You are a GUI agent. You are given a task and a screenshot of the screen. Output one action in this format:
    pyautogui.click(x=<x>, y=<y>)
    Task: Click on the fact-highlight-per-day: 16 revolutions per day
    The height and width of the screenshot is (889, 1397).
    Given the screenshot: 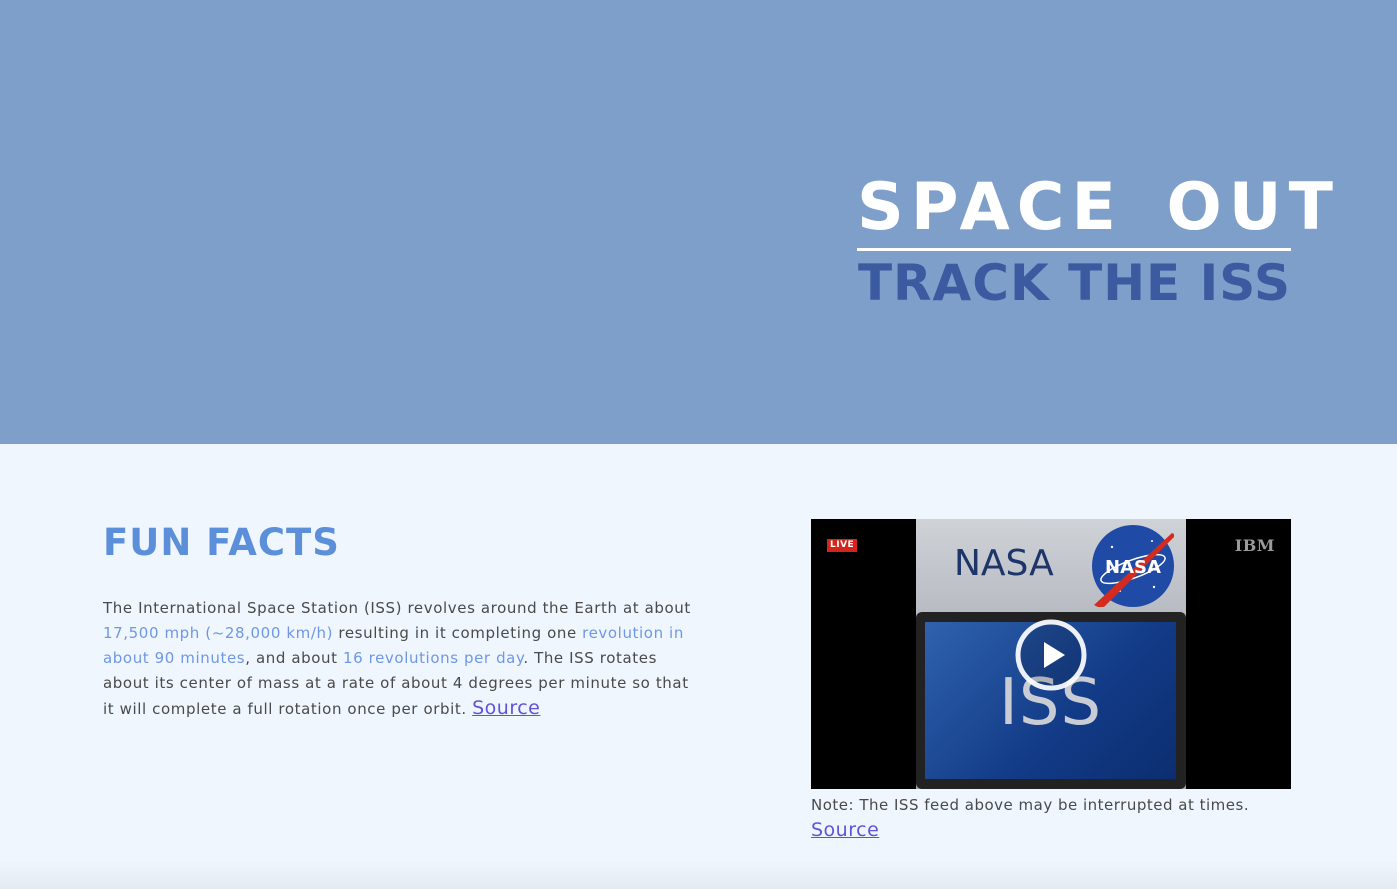 What is the action you would take?
    pyautogui.click(x=433, y=658)
    